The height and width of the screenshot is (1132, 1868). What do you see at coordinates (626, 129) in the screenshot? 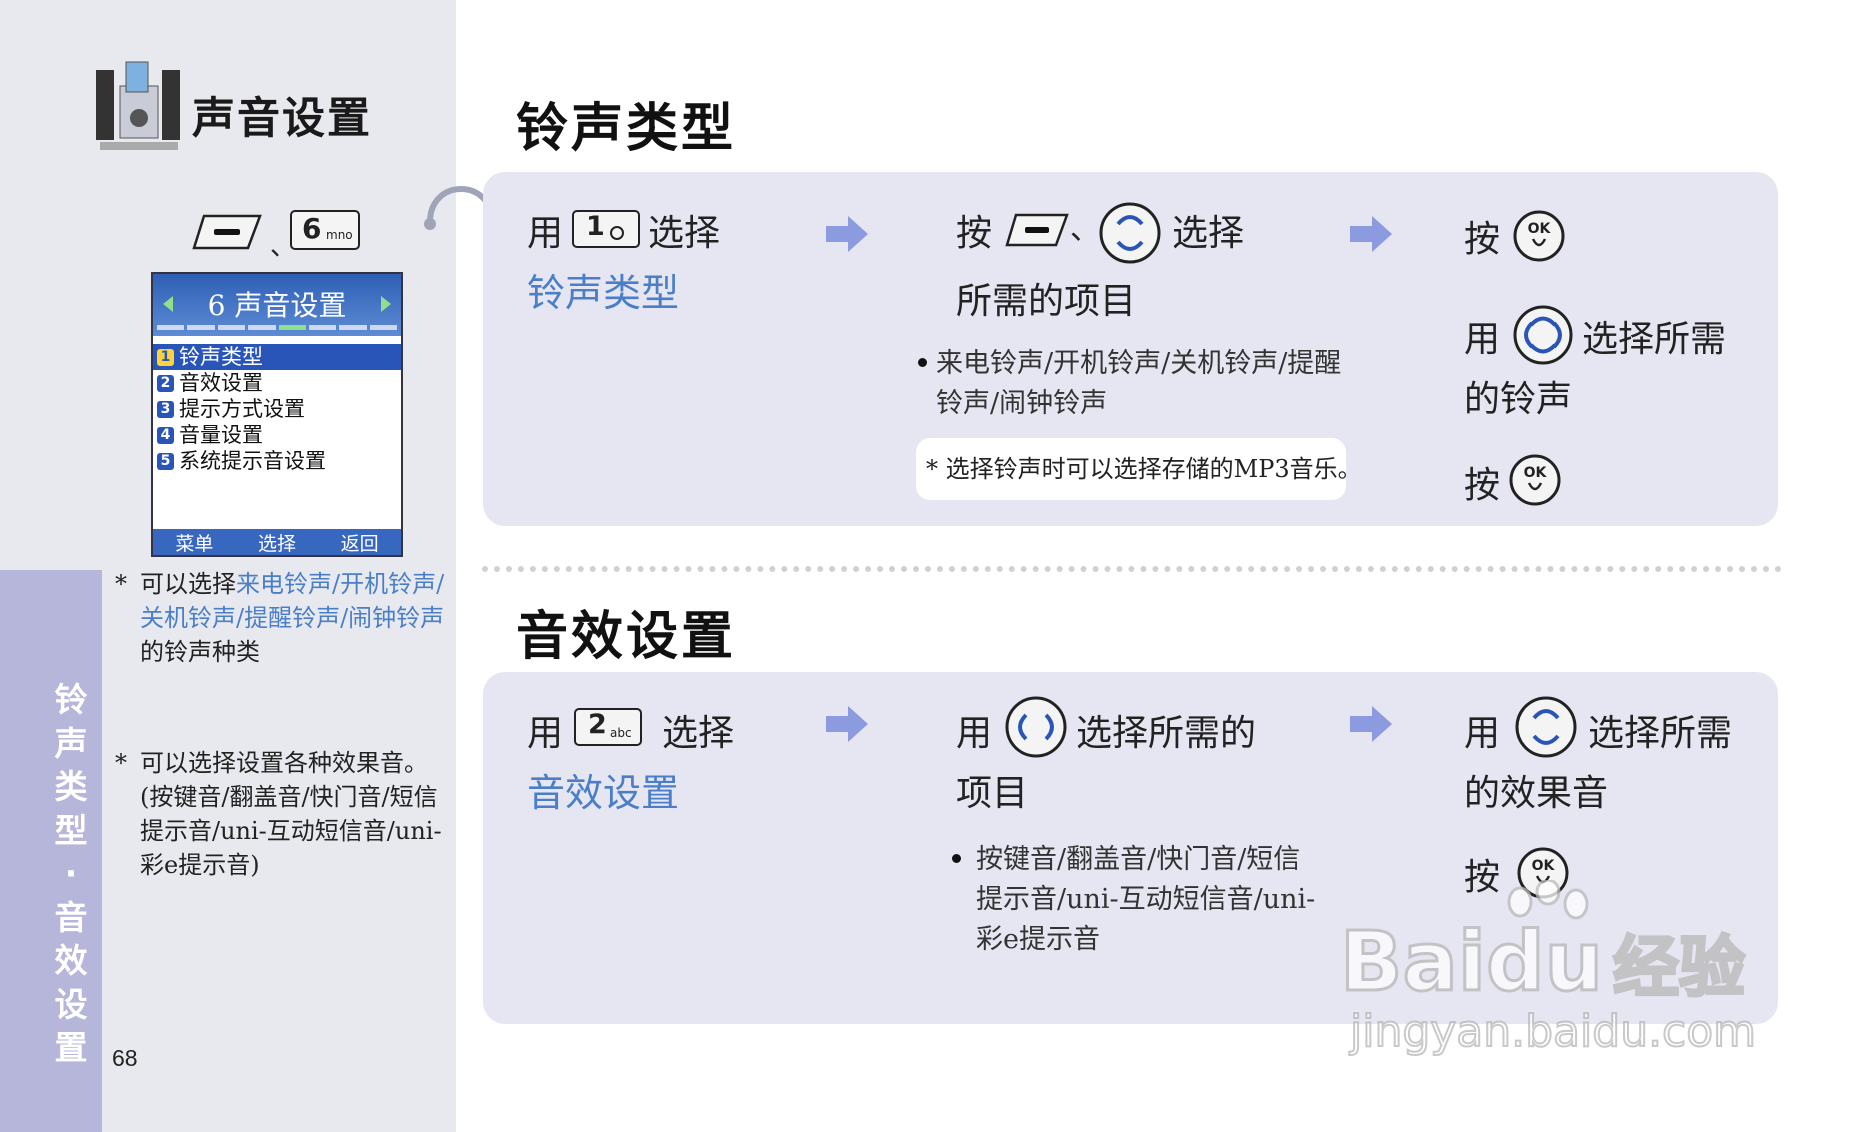
I see `section-title-ringtone: 铃声类型` at bounding box center [626, 129].